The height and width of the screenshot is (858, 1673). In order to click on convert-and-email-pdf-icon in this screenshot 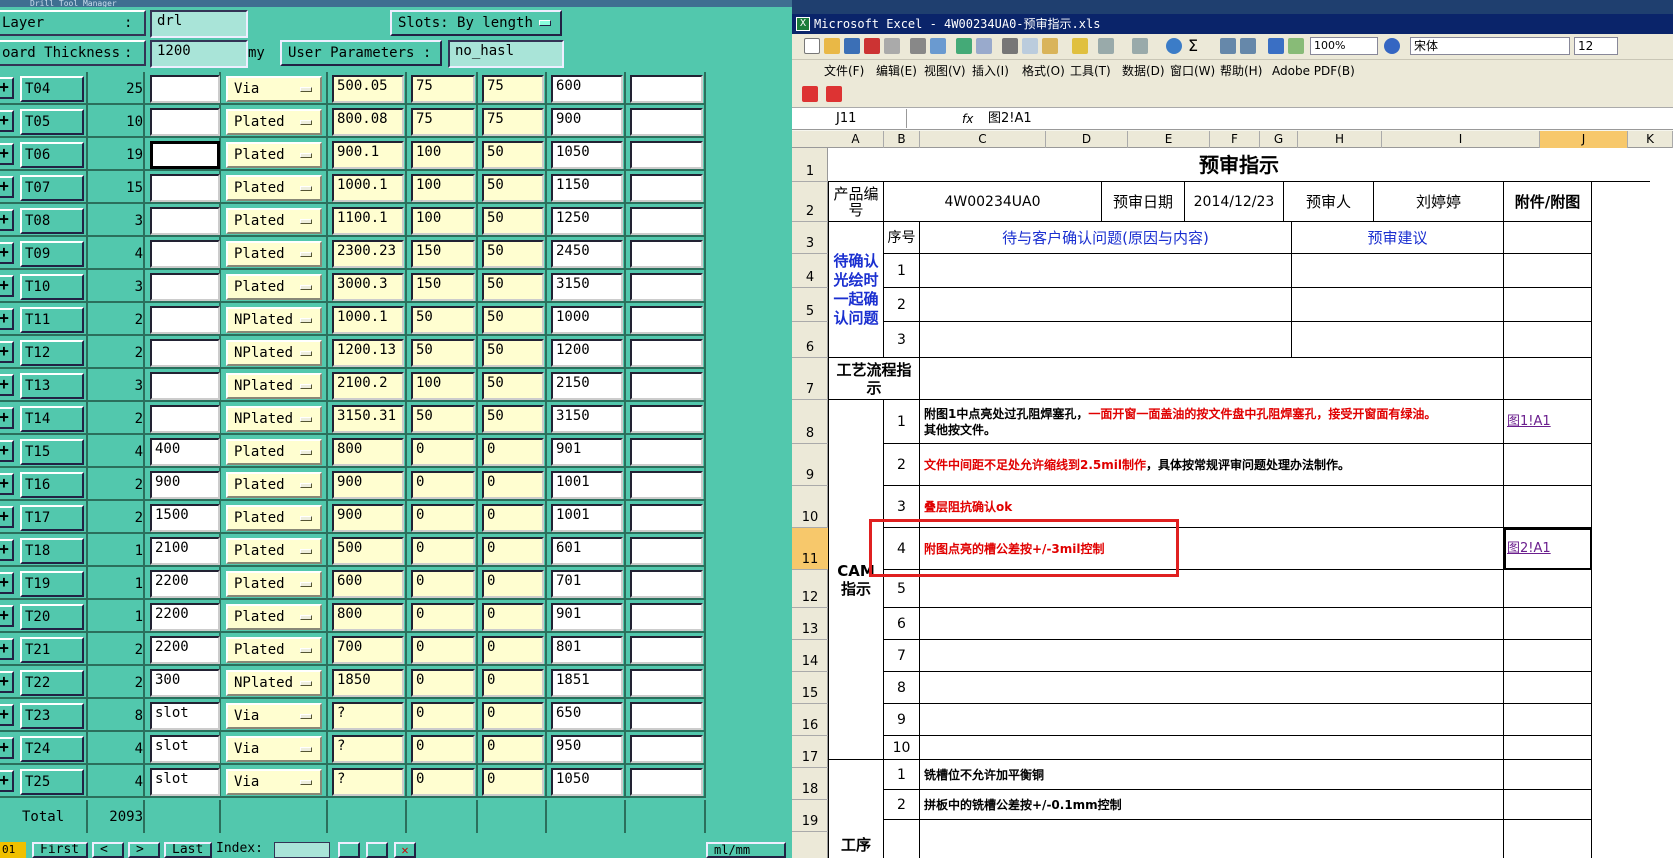, I will do `click(834, 94)`.